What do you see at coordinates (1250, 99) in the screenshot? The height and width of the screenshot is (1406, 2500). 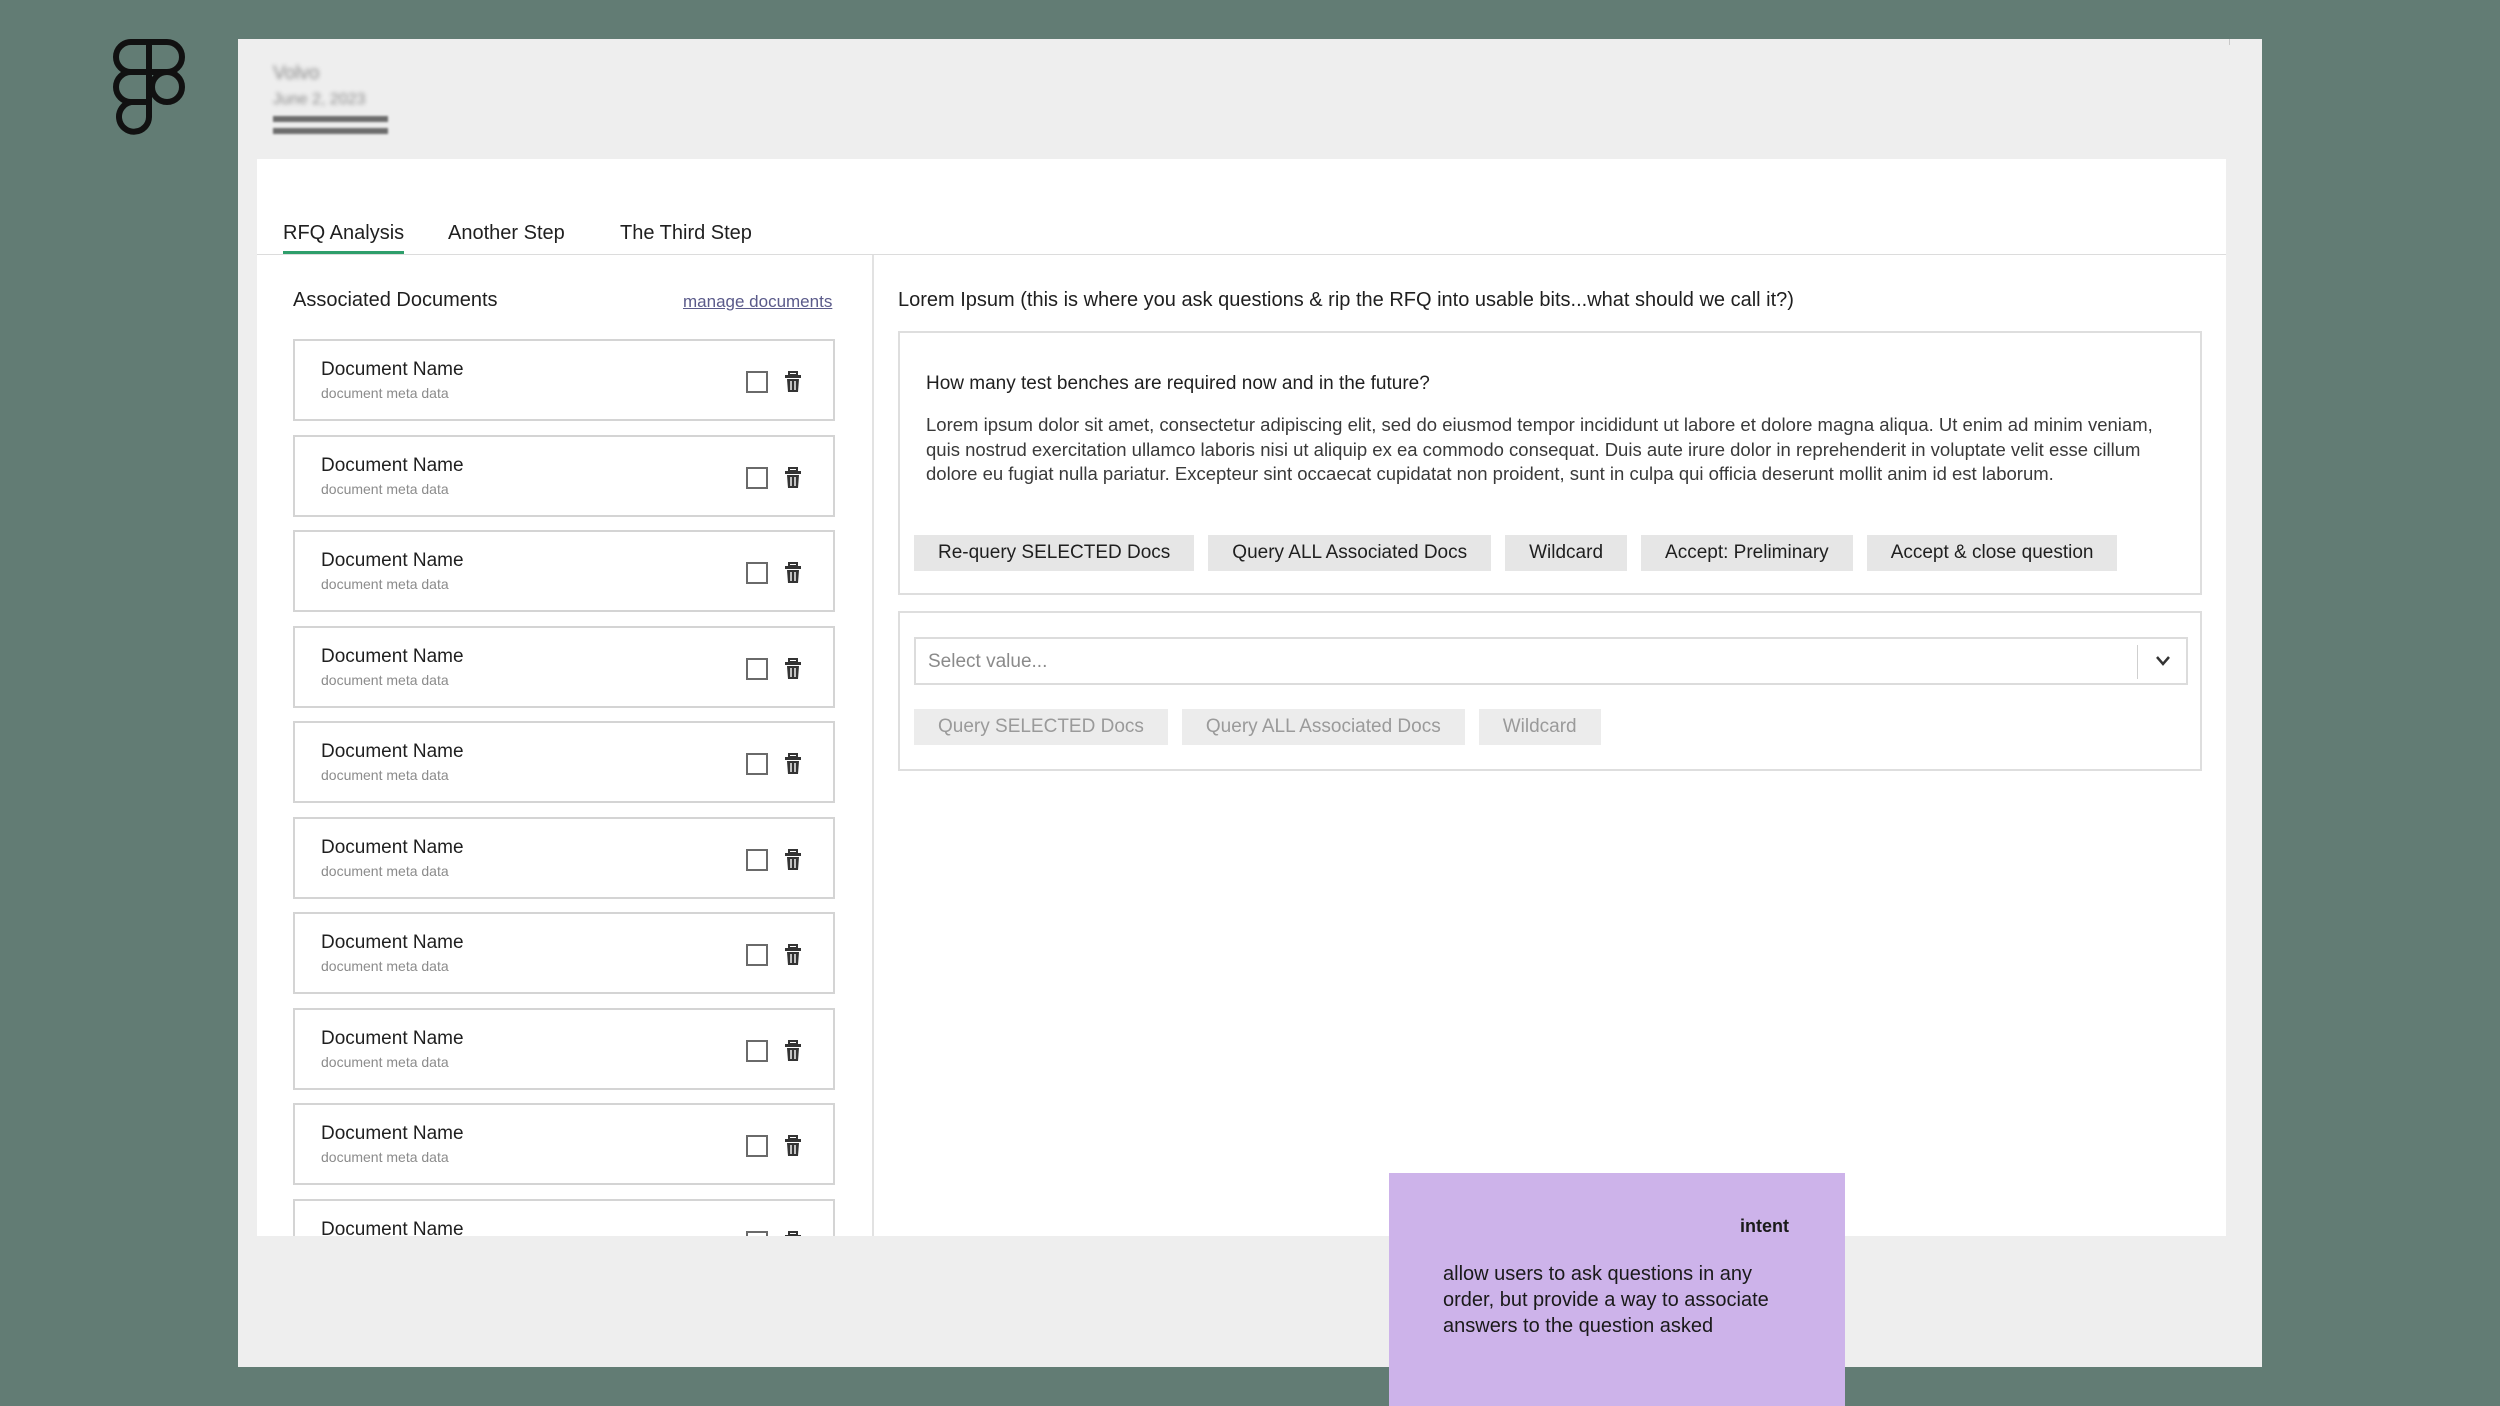 I see `page-header: Volvo June 2, 2023` at bounding box center [1250, 99].